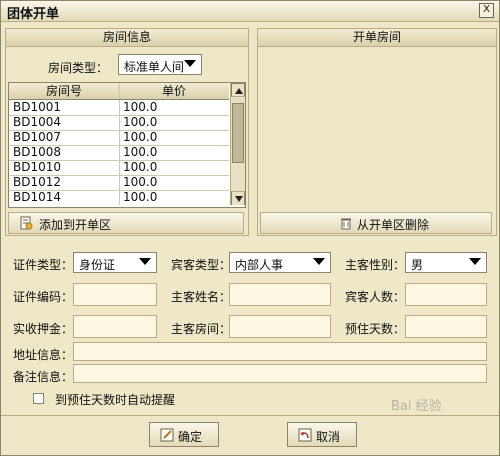 This screenshot has width=500, height=456. I want to click on confirm-label: 确定, so click(190, 437).